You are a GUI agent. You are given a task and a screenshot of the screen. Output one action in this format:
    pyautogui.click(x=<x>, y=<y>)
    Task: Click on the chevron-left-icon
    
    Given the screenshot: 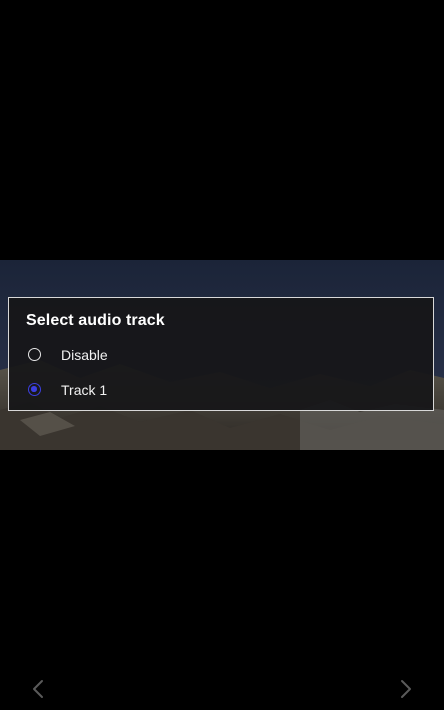 What is the action you would take?
    pyautogui.click(x=39, y=689)
    